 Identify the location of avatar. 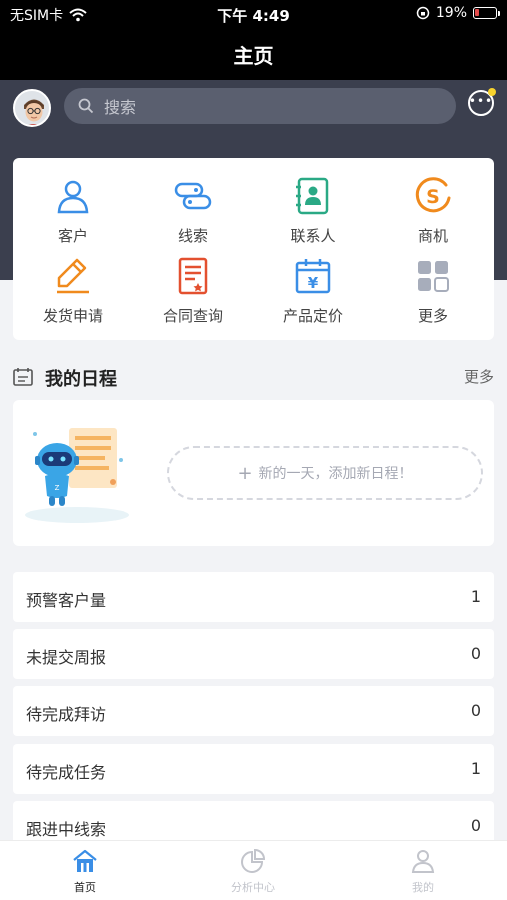
(32, 108).